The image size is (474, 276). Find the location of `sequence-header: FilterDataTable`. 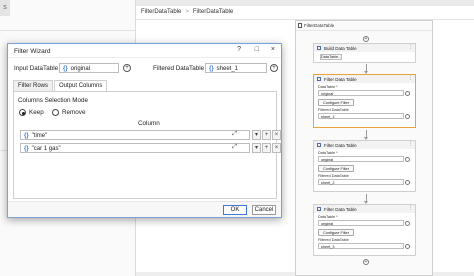

sequence-header: FilterDataTable is located at coordinates (364, 26).